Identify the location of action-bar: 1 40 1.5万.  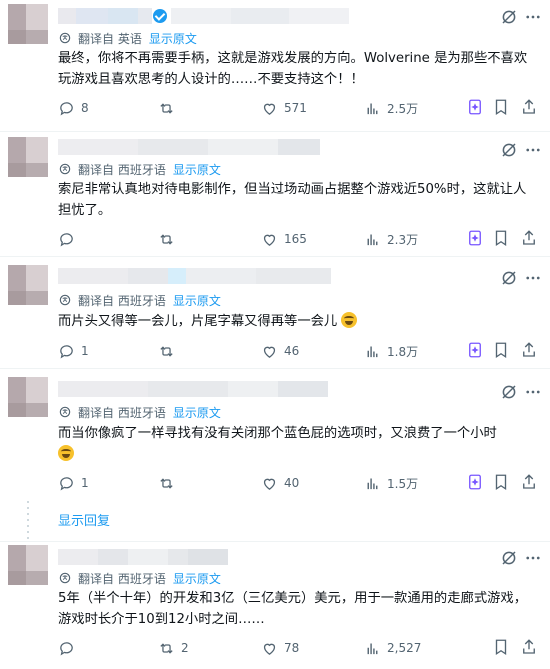
(296, 483).